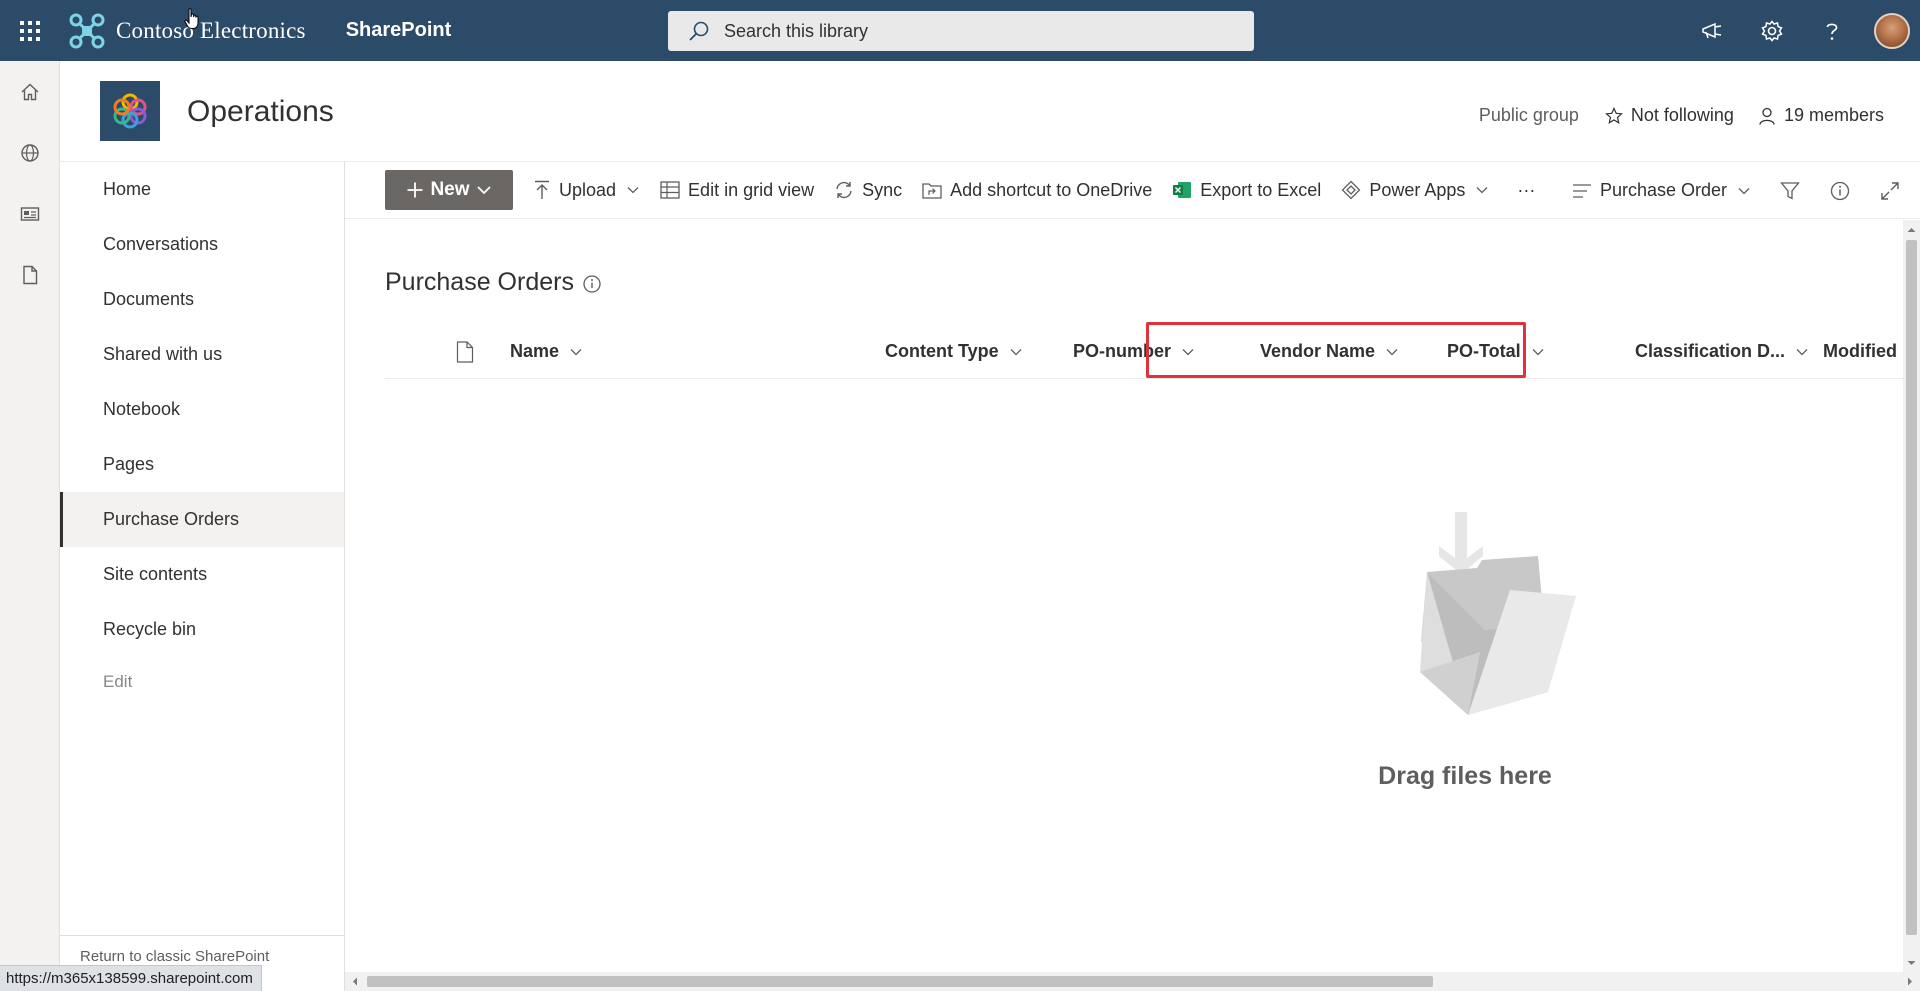  What do you see at coordinates (1892, 30) in the screenshot?
I see `user-avatar` at bounding box center [1892, 30].